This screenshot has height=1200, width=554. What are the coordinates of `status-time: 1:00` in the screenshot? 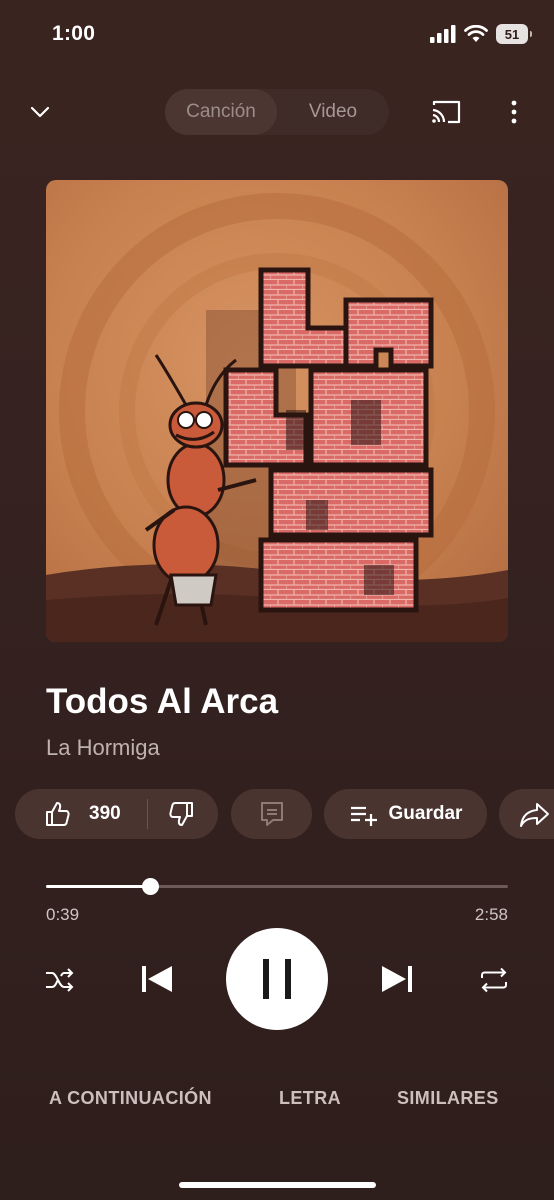 It's located at (74, 33).